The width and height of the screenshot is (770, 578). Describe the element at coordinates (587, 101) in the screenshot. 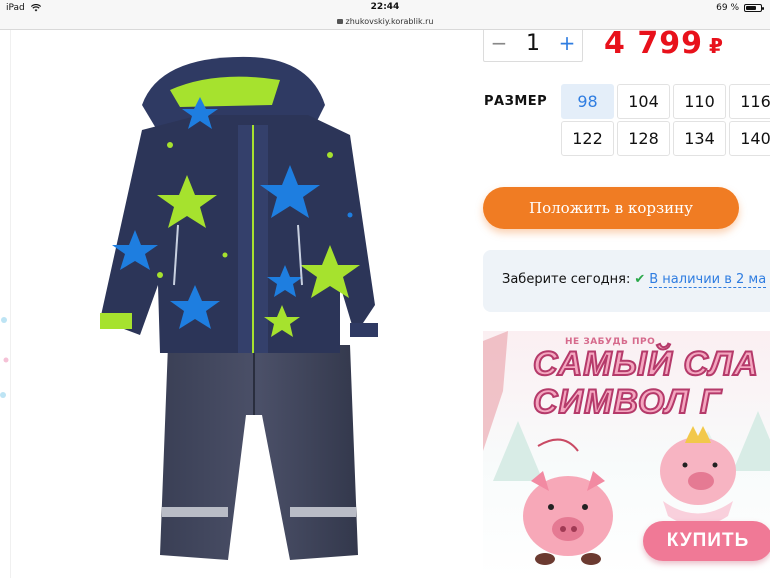

I see `size-option-98: 98` at that location.